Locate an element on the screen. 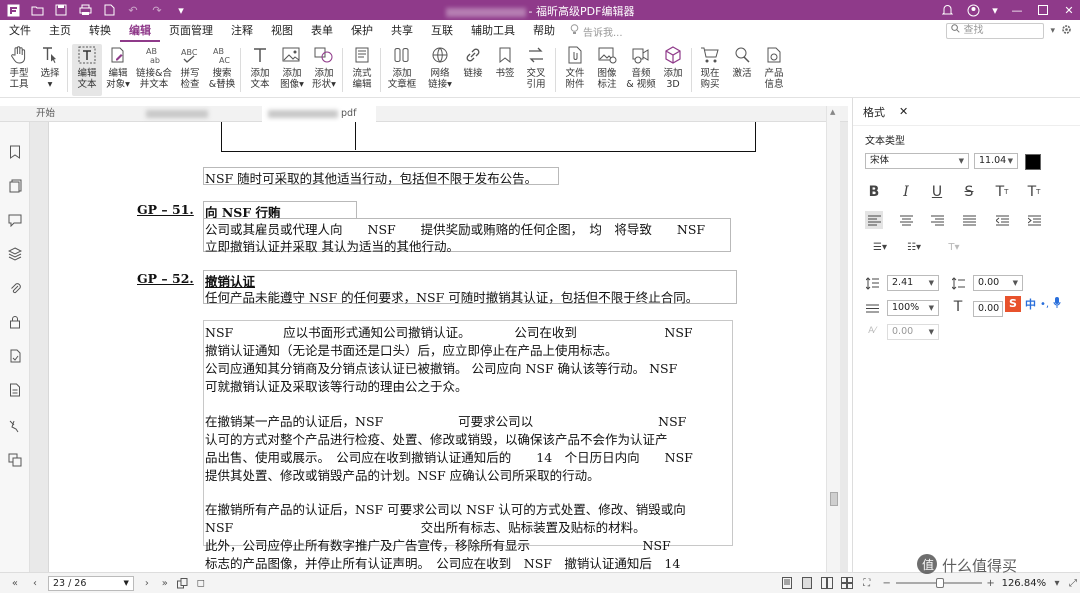  cross-reference-button: 交叉 引用 is located at coordinates (536, 67).